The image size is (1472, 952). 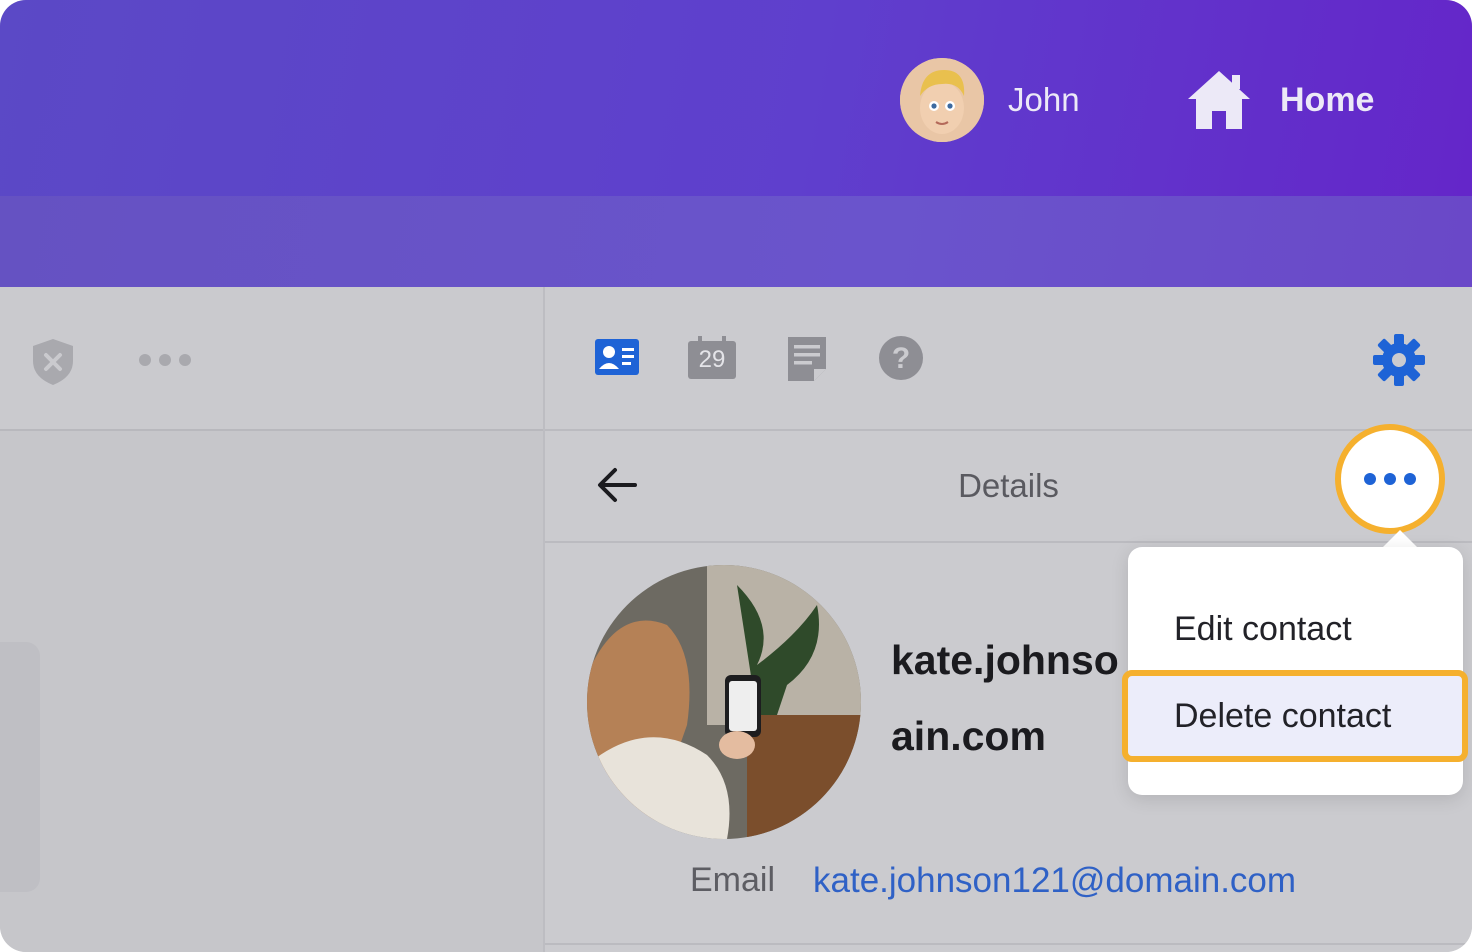 I want to click on delete-contact-item: Delete contact, so click(x=1295, y=716).